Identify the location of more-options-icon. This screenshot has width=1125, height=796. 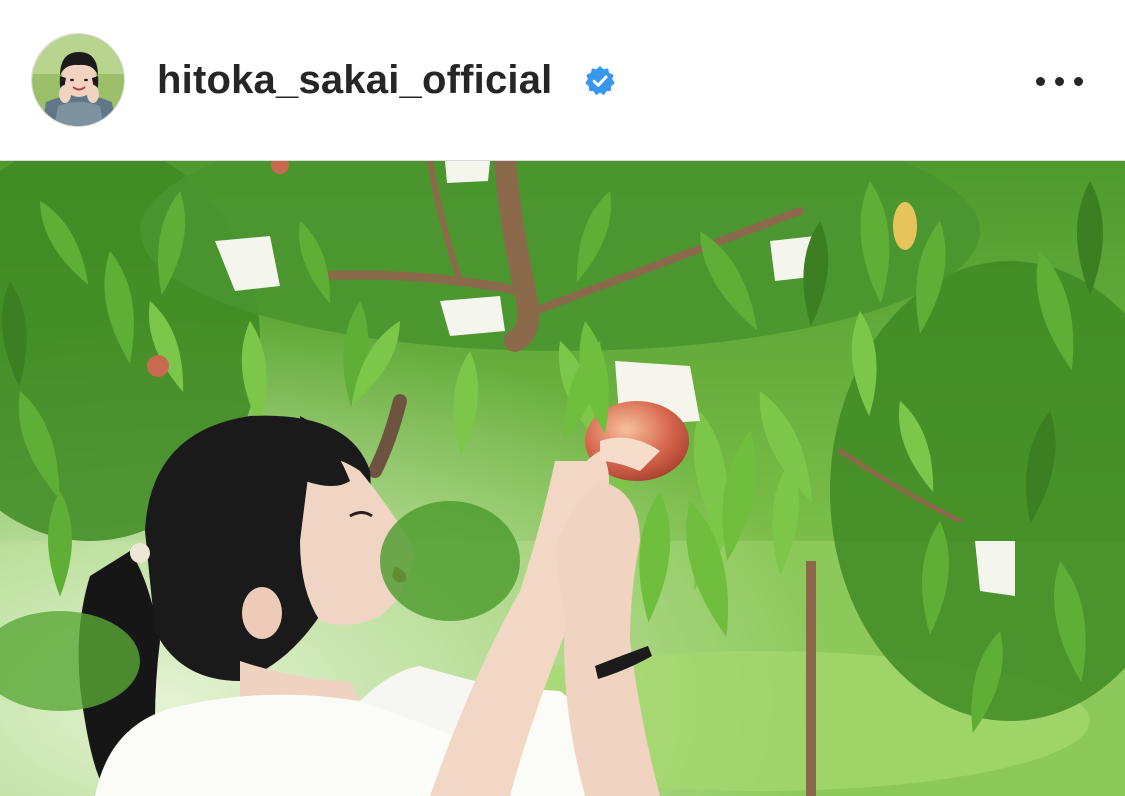
(1060, 81).